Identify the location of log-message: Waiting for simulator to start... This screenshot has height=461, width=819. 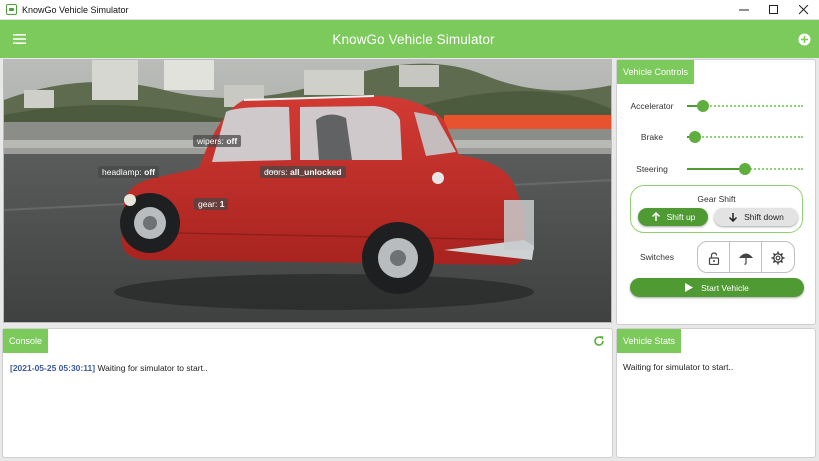
(152, 368).